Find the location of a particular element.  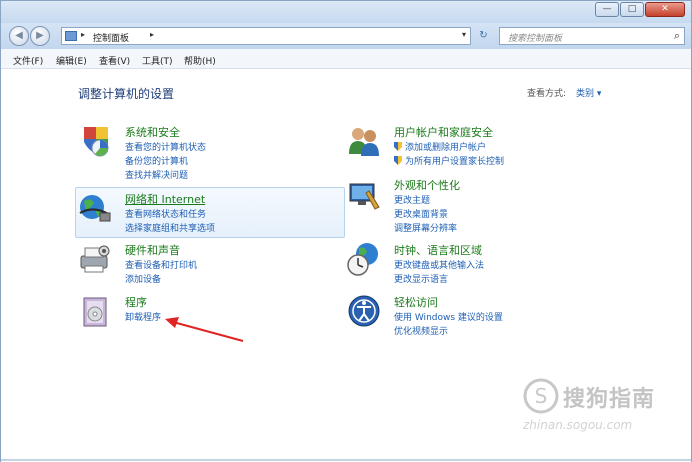

link-uninstall-program: 卸载程序 is located at coordinates (143, 316).